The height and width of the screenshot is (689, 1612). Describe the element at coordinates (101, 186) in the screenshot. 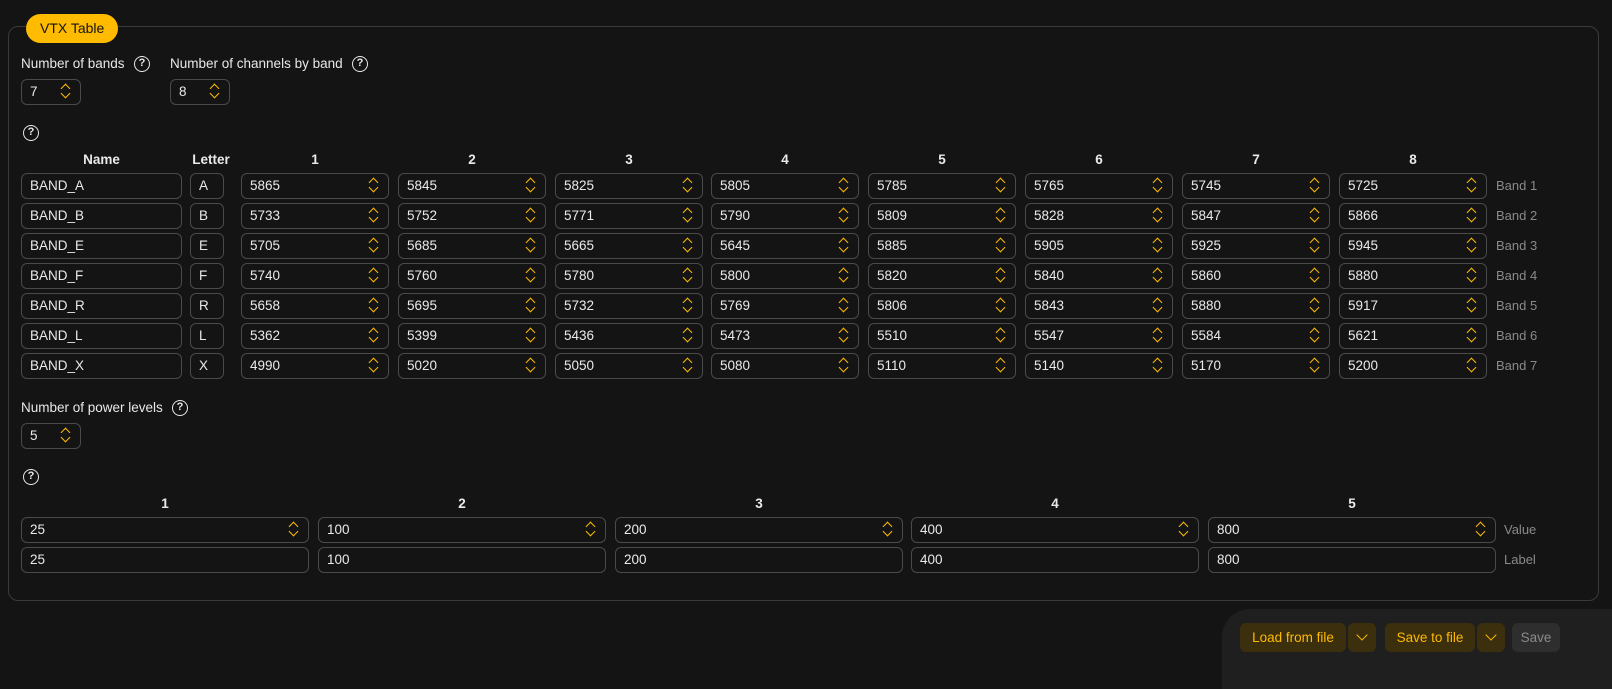

I see `band-name-input: BAND_A` at that location.